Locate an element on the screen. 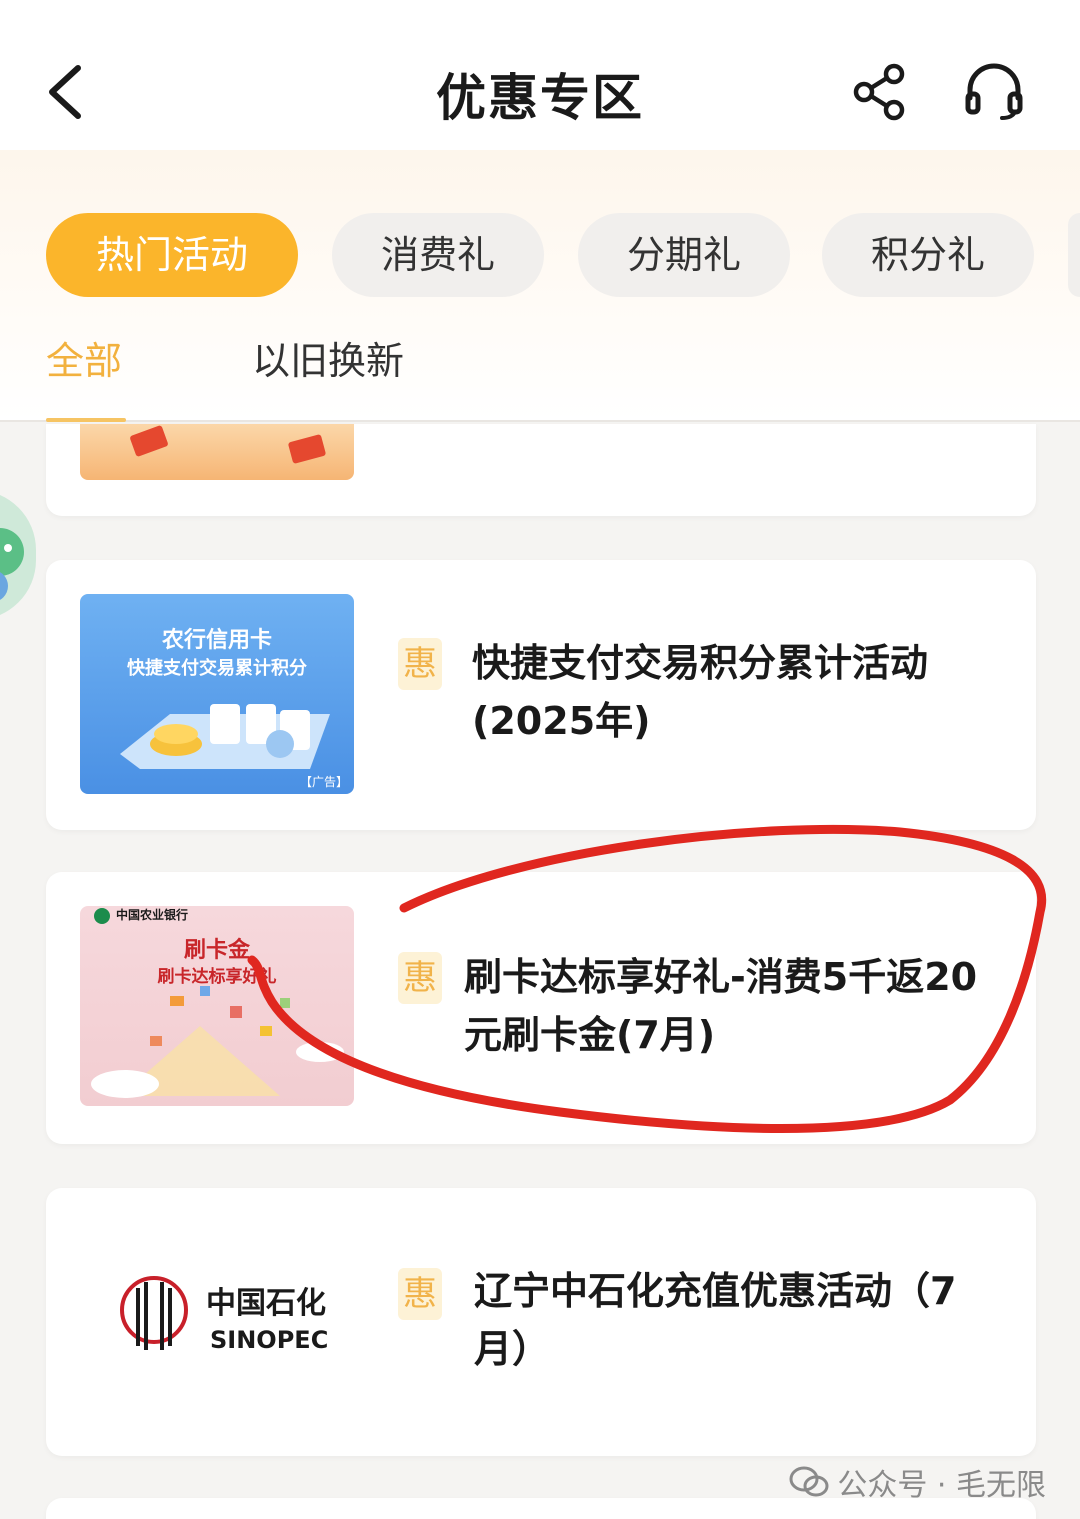 The image size is (1080, 1519). card-title-line2: 月） is located at coordinates (512, 1349).